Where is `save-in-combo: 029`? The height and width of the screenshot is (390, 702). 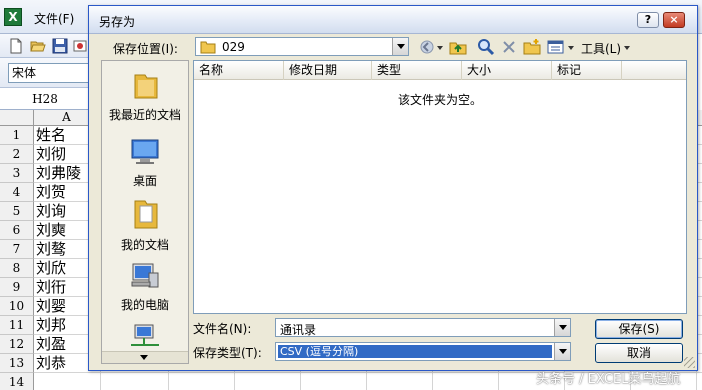
save-in-combo: 029 is located at coordinates (302, 46).